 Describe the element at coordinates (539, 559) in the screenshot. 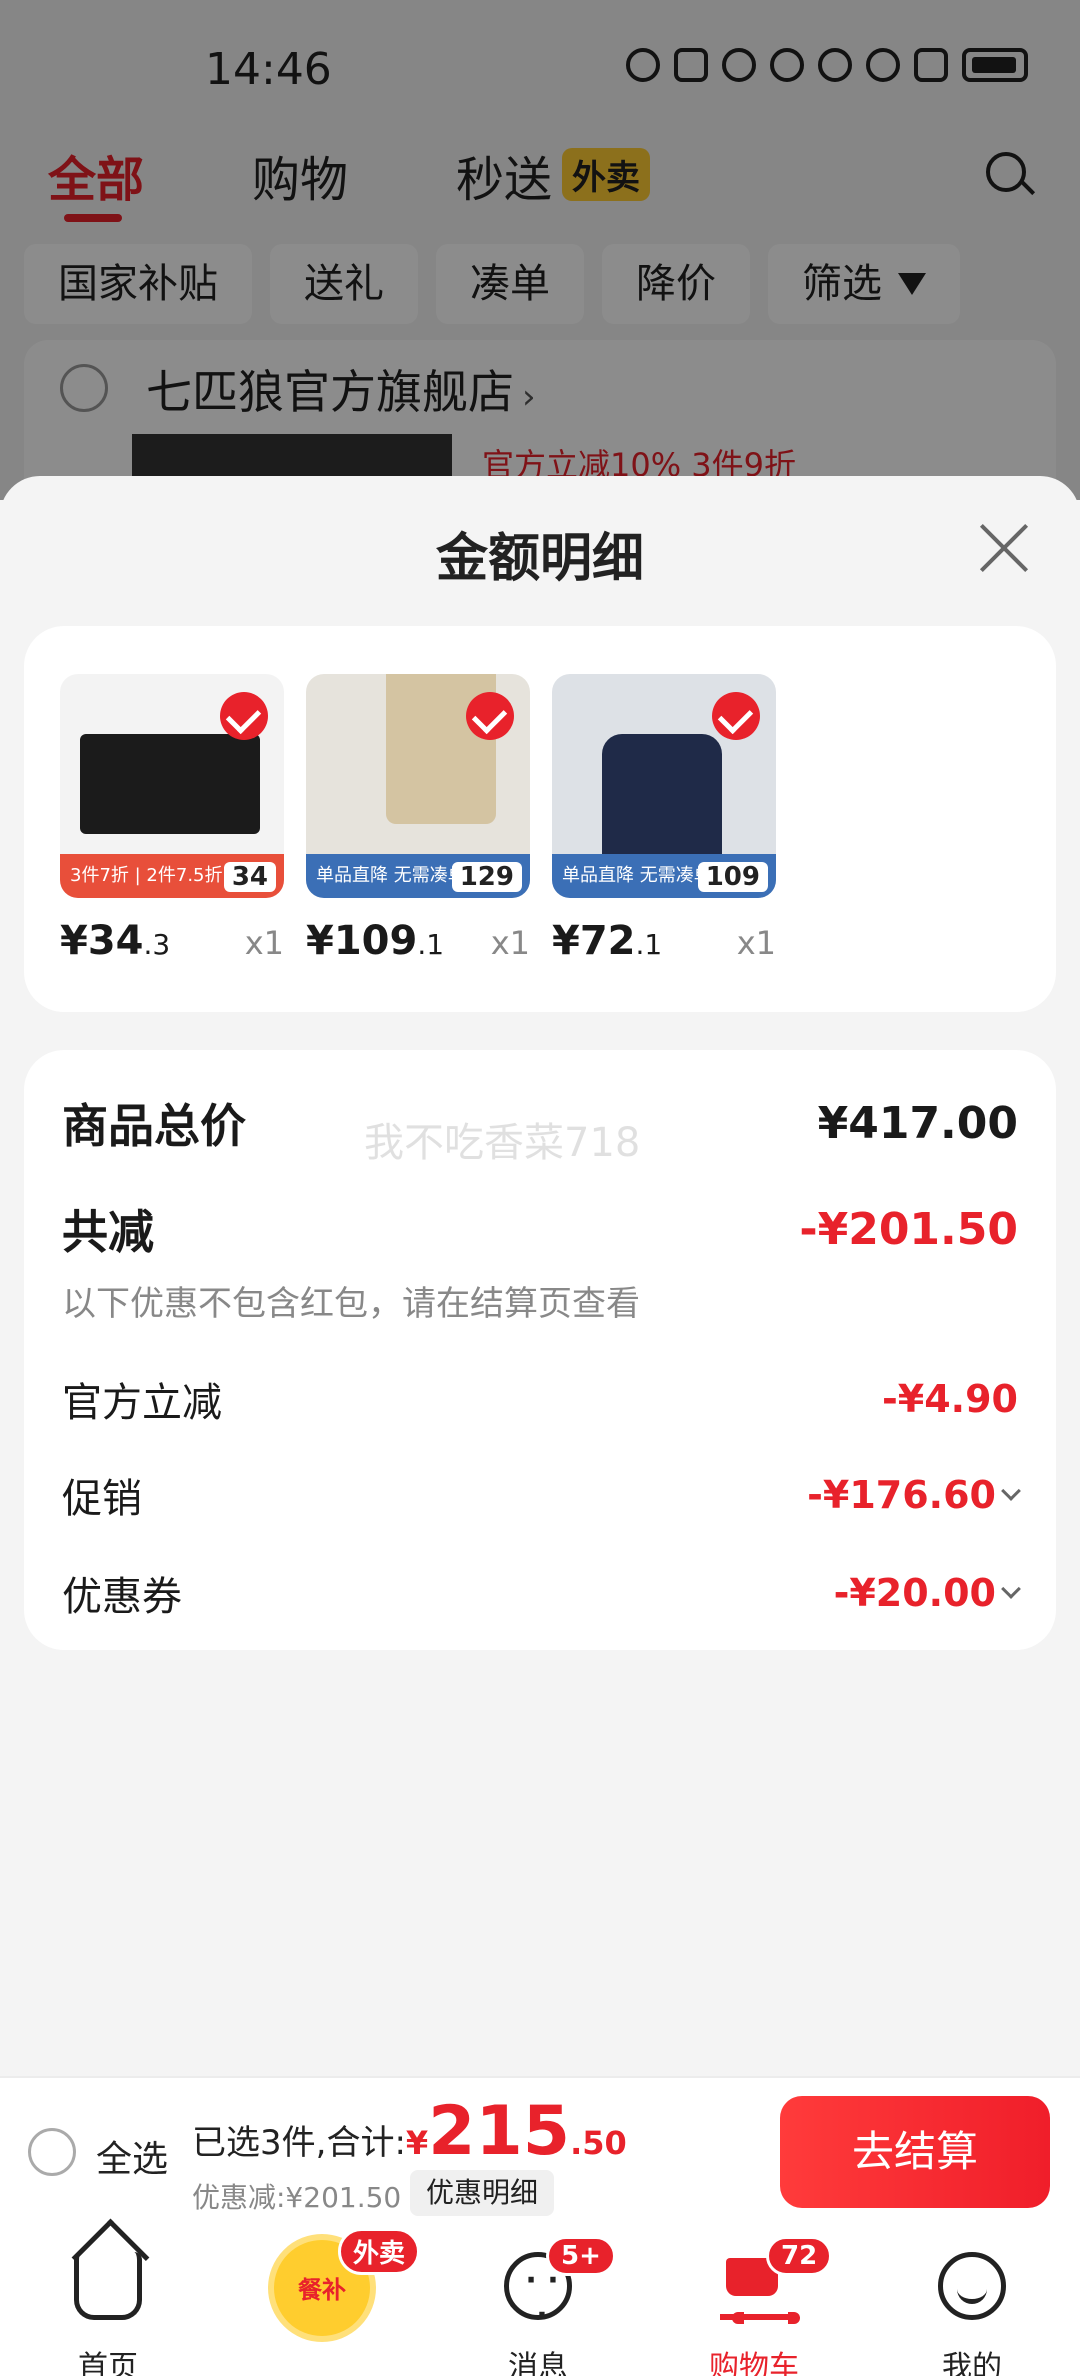

I see `sheet-title: 金额明细` at that location.